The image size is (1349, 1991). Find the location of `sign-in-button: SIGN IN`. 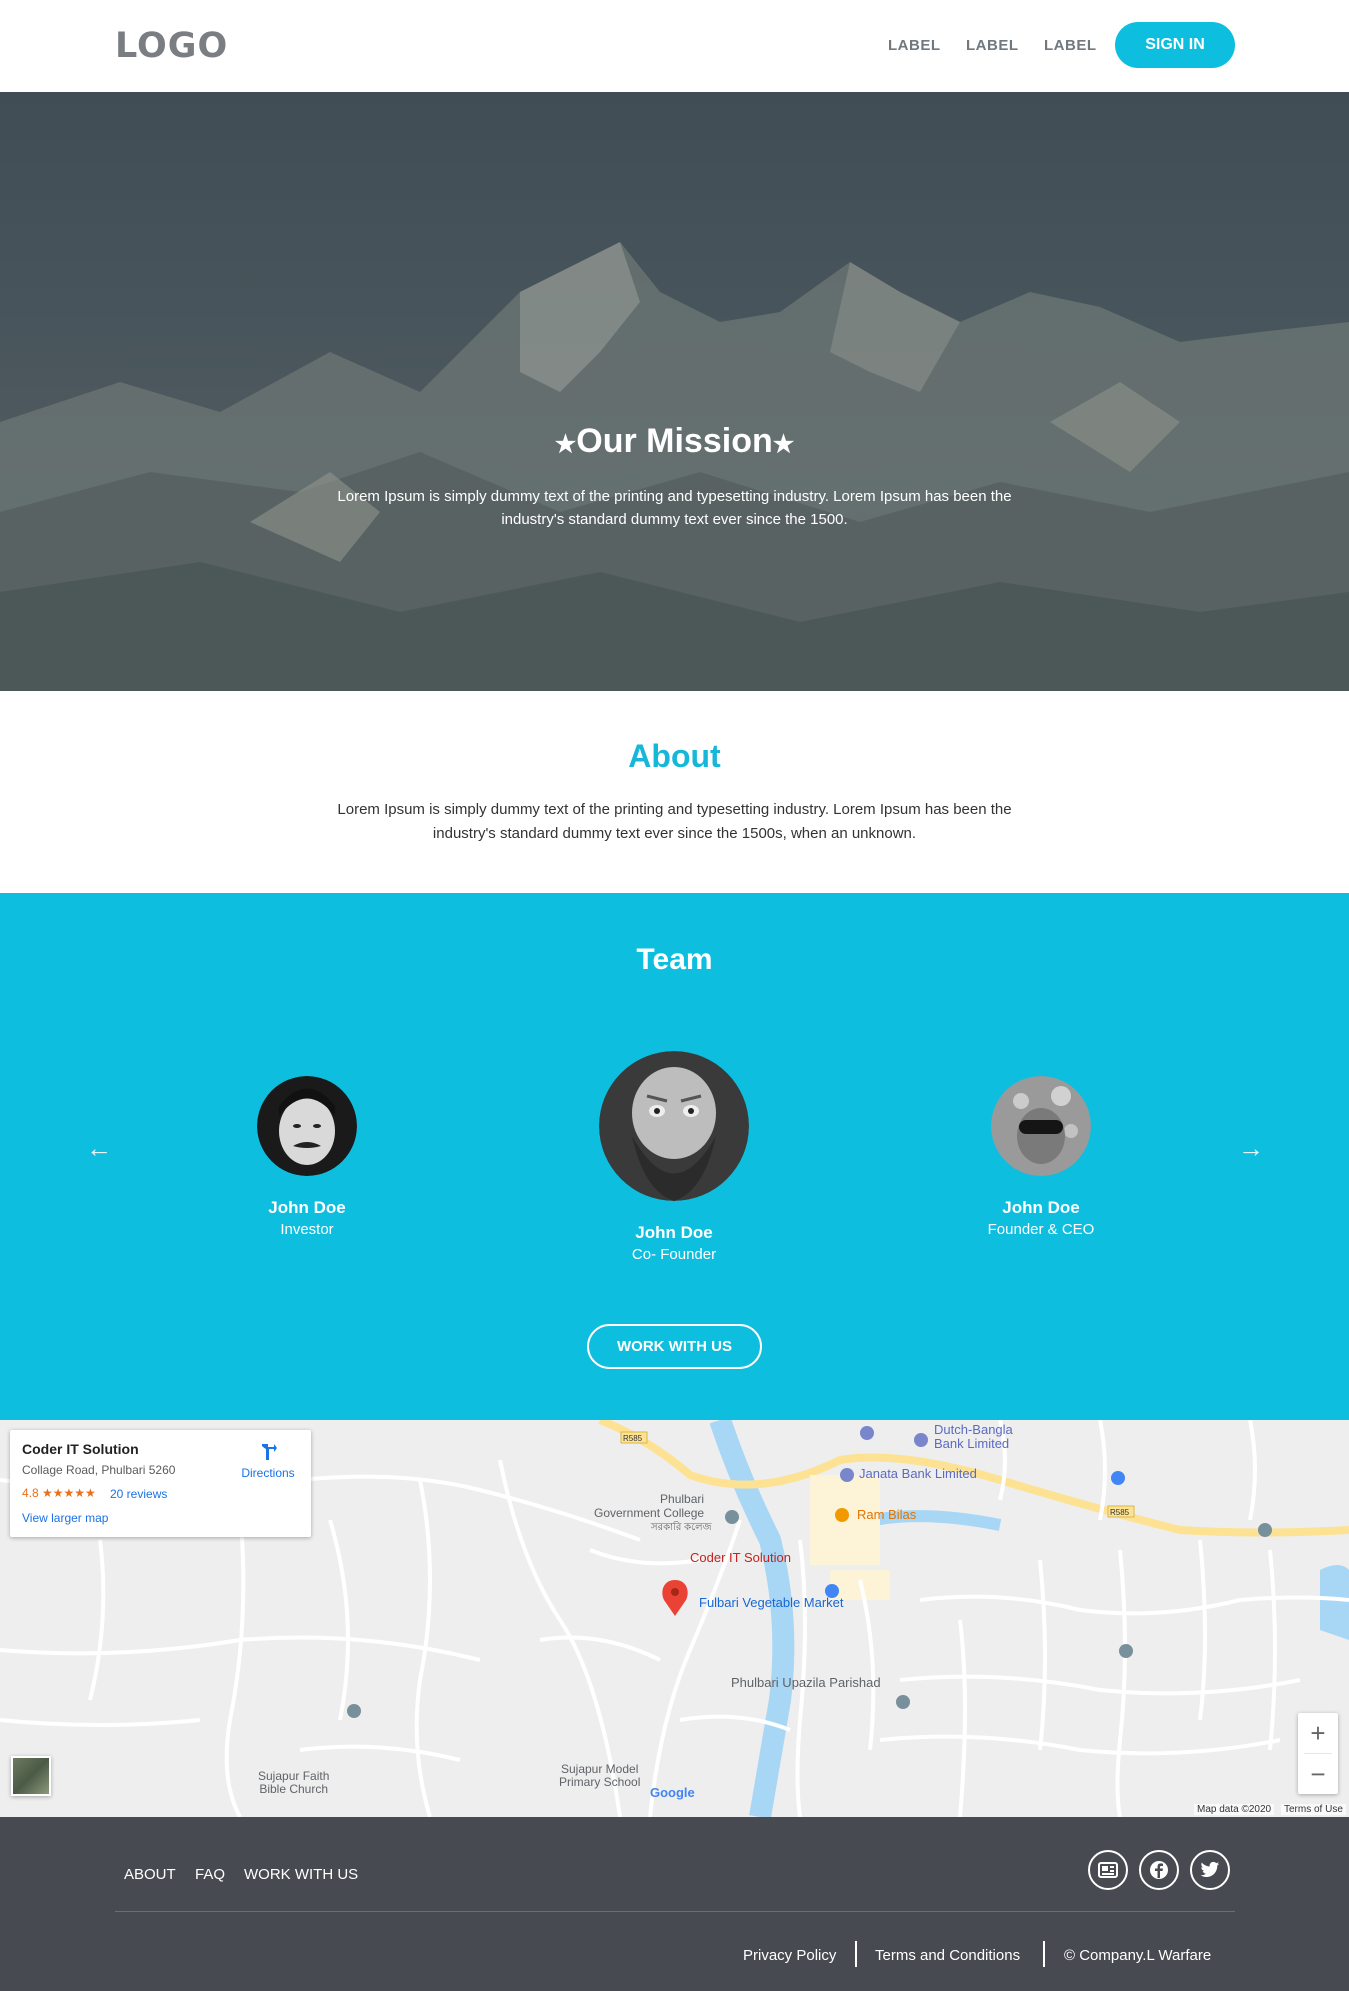

sign-in-button: SIGN IN is located at coordinates (1175, 45).